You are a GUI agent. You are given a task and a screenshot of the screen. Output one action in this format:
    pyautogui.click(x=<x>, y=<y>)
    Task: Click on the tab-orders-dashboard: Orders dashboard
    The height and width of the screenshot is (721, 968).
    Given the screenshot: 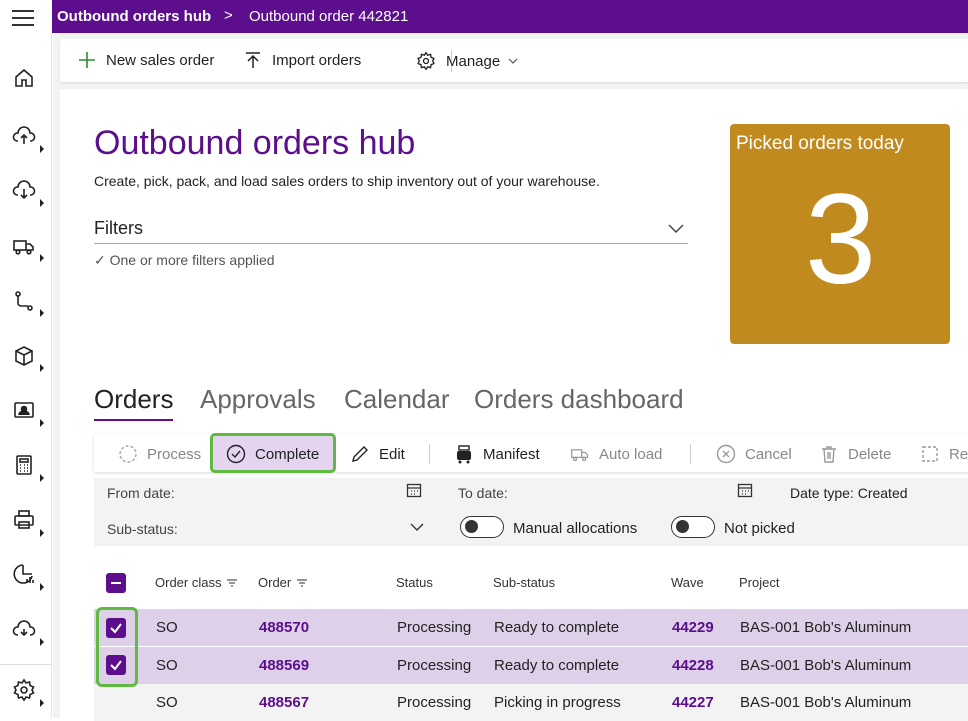 What is the action you would take?
    pyautogui.click(x=579, y=399)
    